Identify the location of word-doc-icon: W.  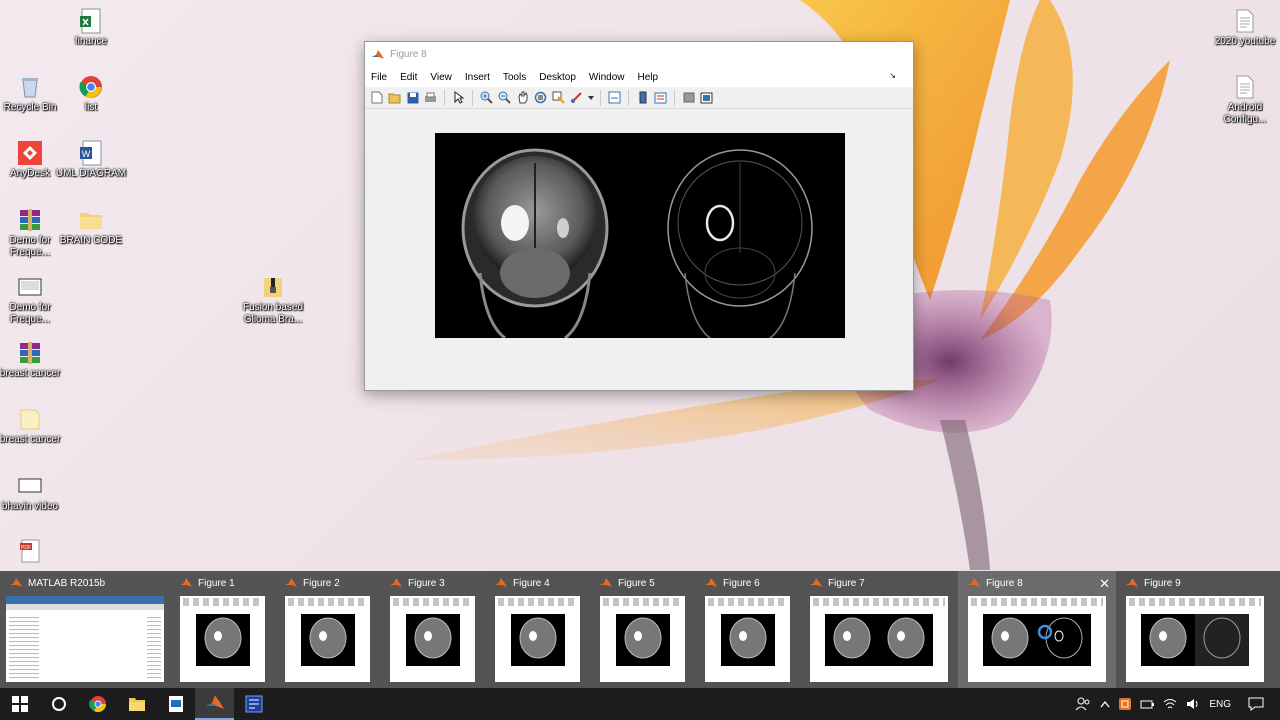
(91, 153).